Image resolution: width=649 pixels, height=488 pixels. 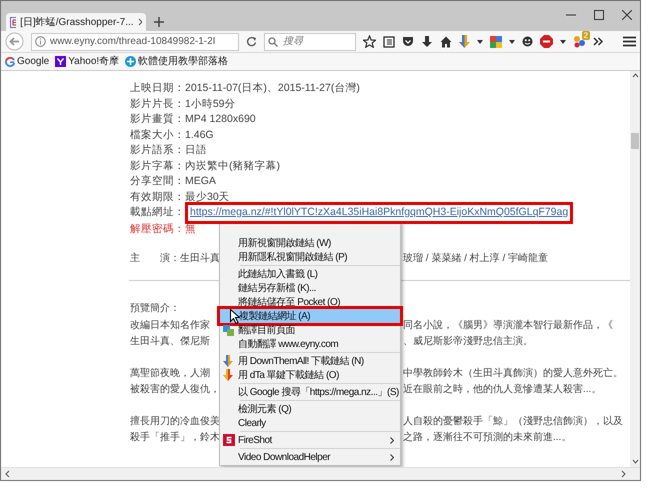 I want to click on new-tab-icon, so click(x=159, y=22).